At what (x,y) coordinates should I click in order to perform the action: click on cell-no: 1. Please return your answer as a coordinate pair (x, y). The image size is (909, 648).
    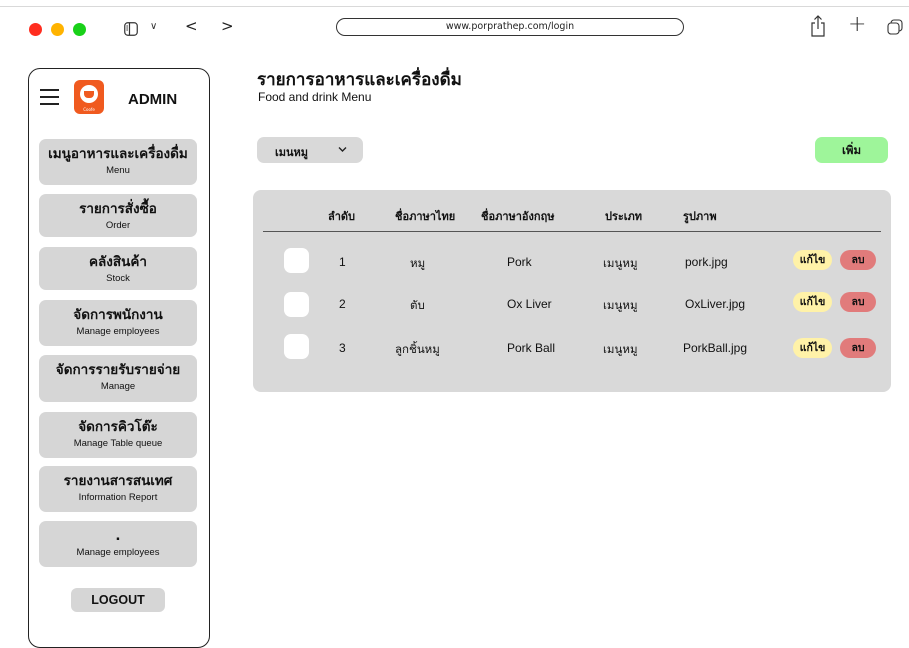
    Looking at the image, I should click on (342, 262).